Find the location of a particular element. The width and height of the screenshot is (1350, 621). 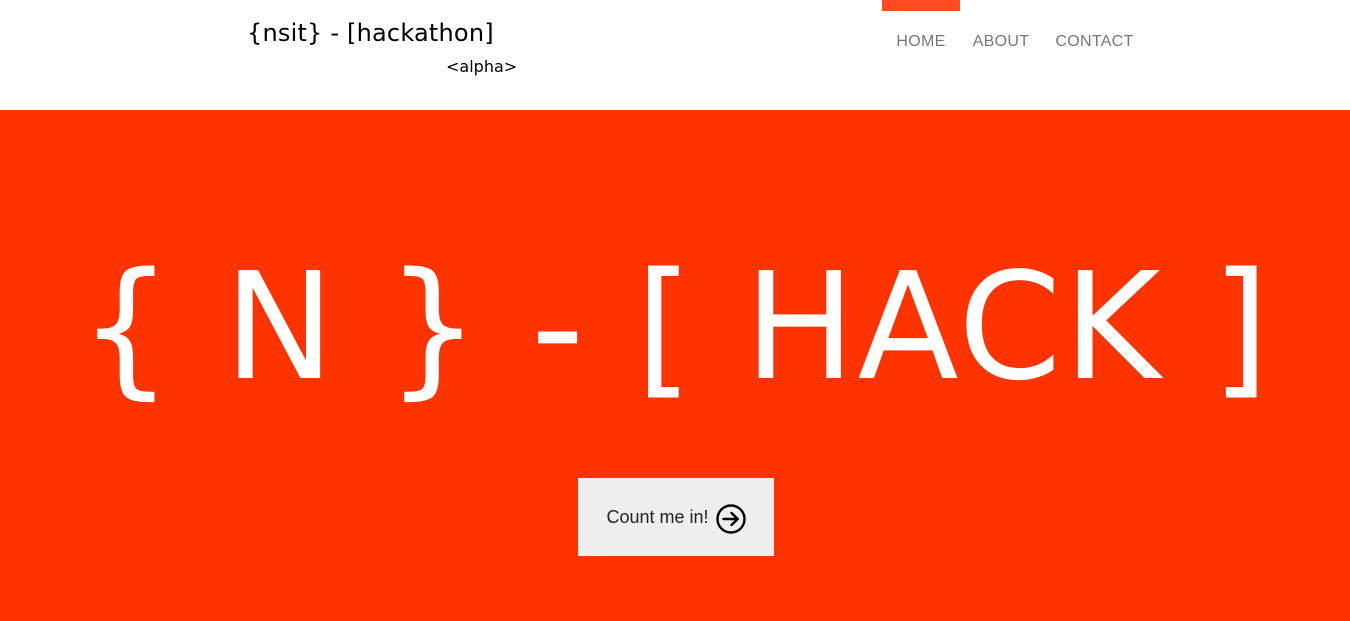

nav-item-about-label: ABOUT is located at coordinates (1001, 41).